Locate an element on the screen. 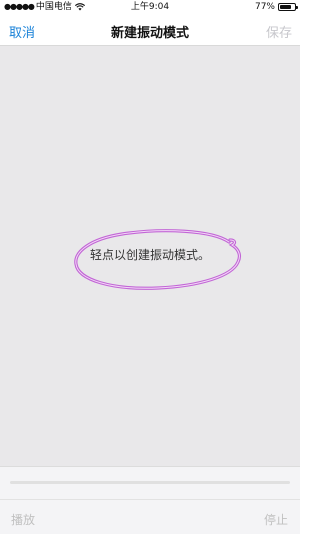 The image size is (320, 534). stop-button: 停止 is located at coordinates (276, 519).